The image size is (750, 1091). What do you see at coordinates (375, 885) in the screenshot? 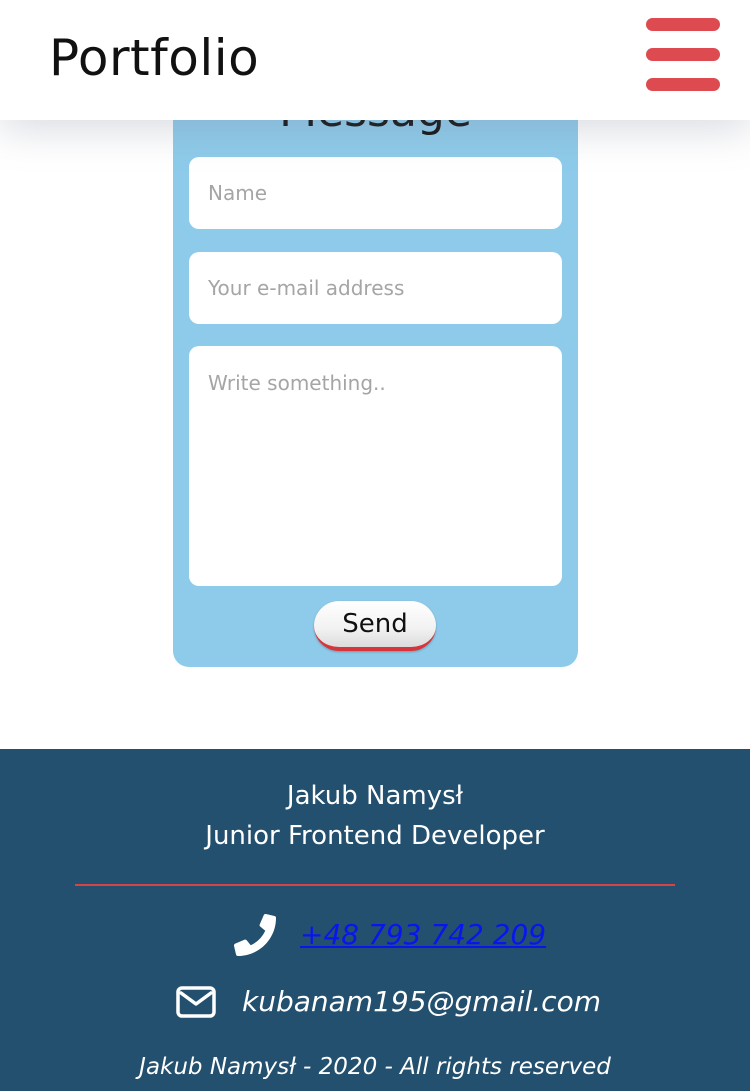
I see `footer-divider` at bounding box center [375, 885].